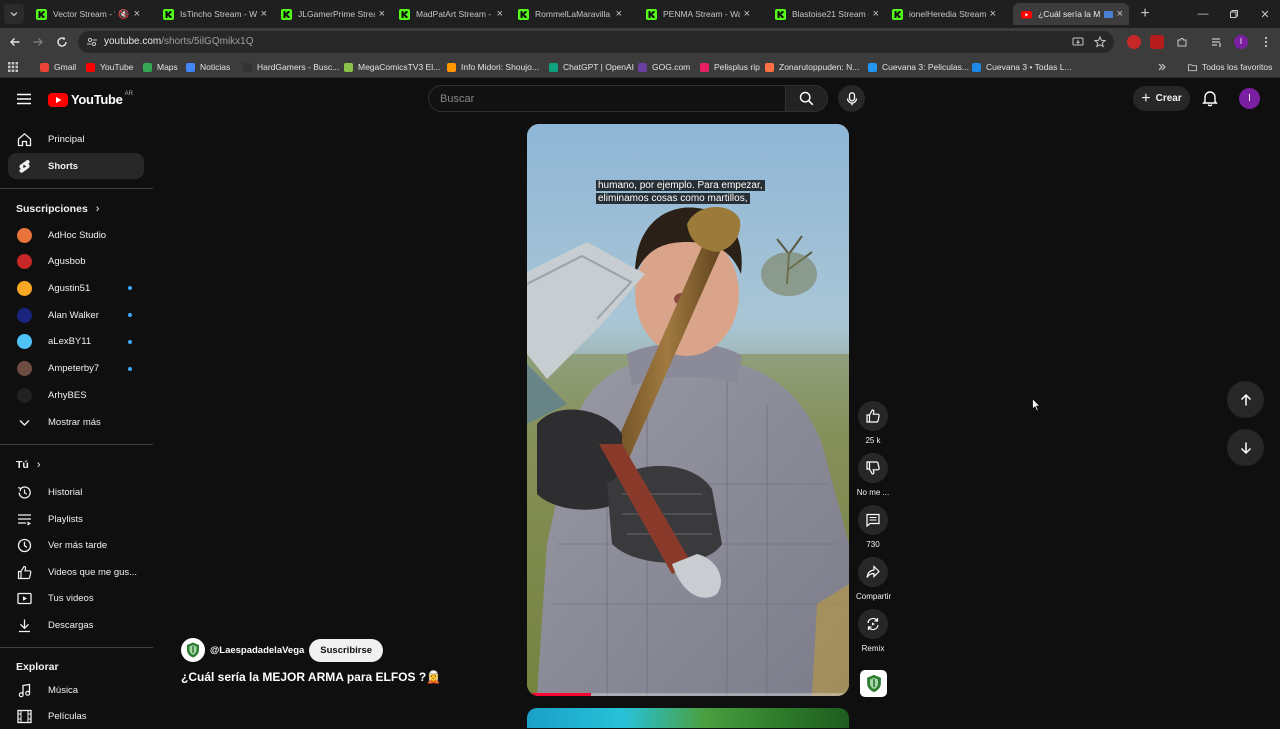  Describe the element at coordinates (15, 42) in the screenshot. I see `back-button` at that location.